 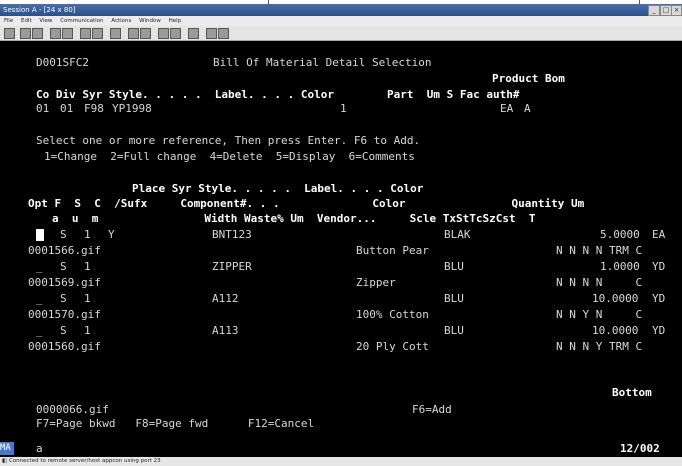 I want to click on menu-communication: Communication, so click(x=81, y=21).